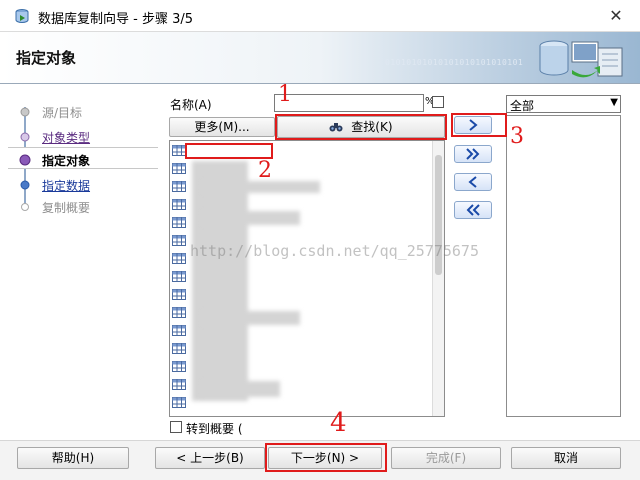 The height and width of the screenshot is (480, 640). Describe the element at coordinates (214, 429) in the screenshot. I see `goto-summary-label: 转到概要 (` at that location.